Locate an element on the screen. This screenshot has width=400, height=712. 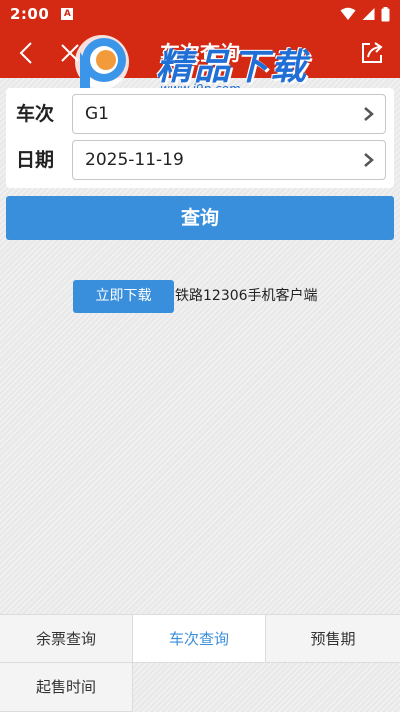
date-value: 2025-11-19 is located at coordinates (134, 160).